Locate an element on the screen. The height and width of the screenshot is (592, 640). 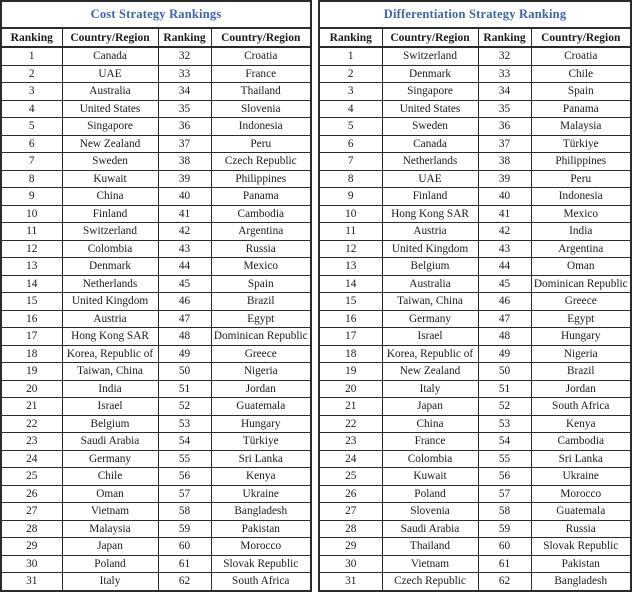
cell-country-left: Canada is located at coordinates (110, 56).